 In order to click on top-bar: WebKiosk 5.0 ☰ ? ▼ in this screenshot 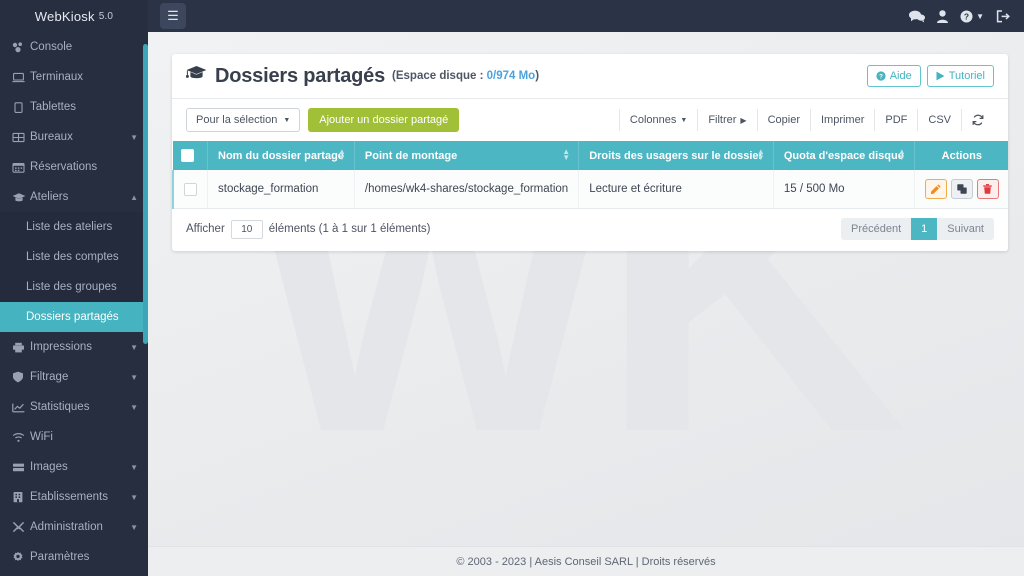, I will do `click(512, 16)`.